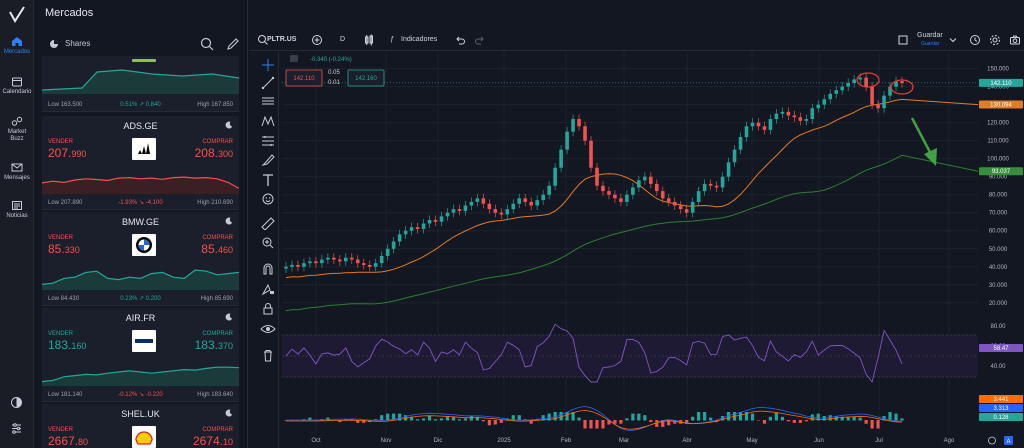 The image size is (1024, 448). Describe the element at coordinates (268, 121) in the screenshot. I see `pattern-icon` at that location.